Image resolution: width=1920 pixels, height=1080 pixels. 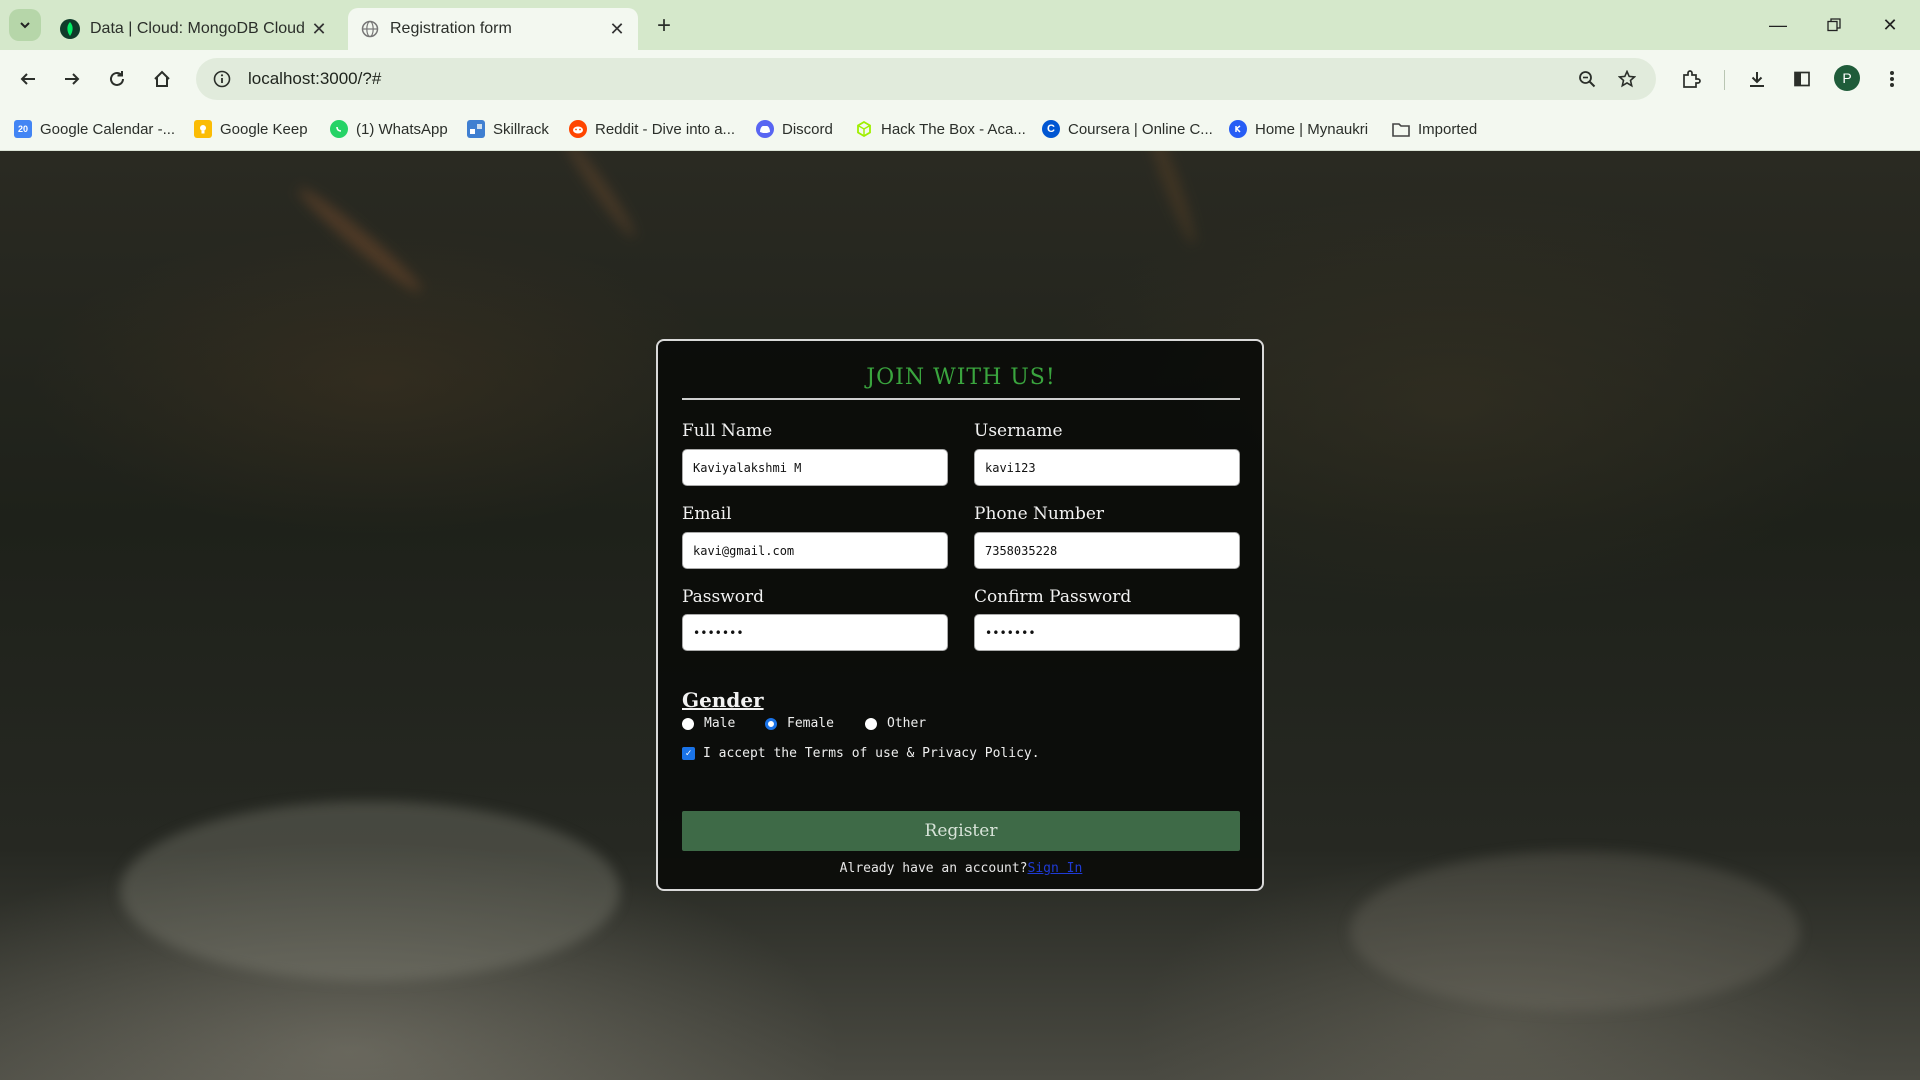 What do you see at coordinates (771, 723) in the screenshot?
I see `radio-button-selected` at bounding box center [771, 723].